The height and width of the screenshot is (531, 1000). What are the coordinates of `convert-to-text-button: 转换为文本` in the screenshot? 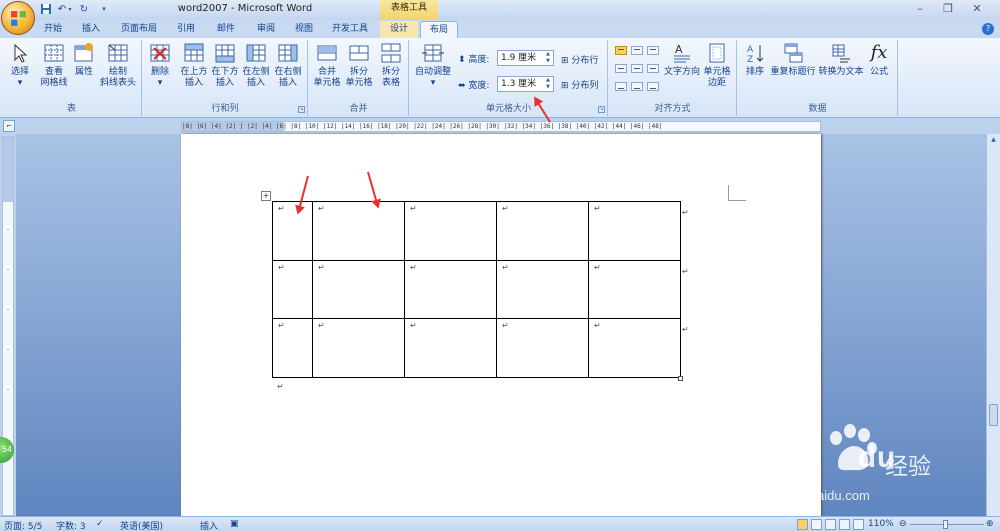 It's located at (841, 60).